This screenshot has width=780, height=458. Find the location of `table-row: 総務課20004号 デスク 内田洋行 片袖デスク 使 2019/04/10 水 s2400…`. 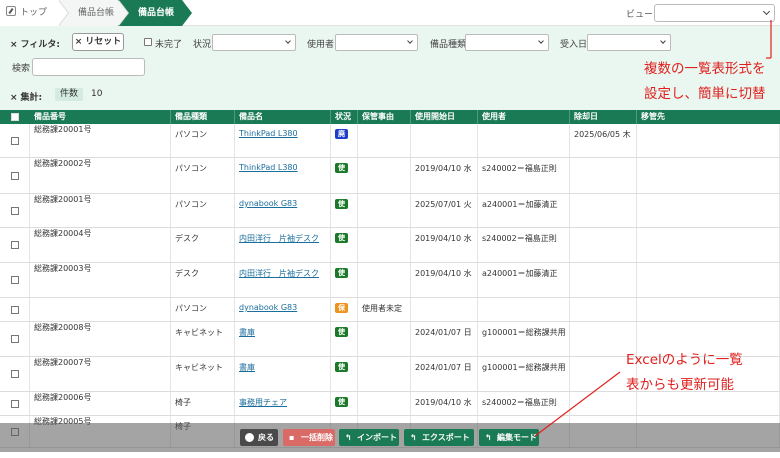

table-row: 総務課20004号 デスク 内田洋行 片袖デスク 使 2019/04/10 水 s2400… is located at coordinates (390, 245).